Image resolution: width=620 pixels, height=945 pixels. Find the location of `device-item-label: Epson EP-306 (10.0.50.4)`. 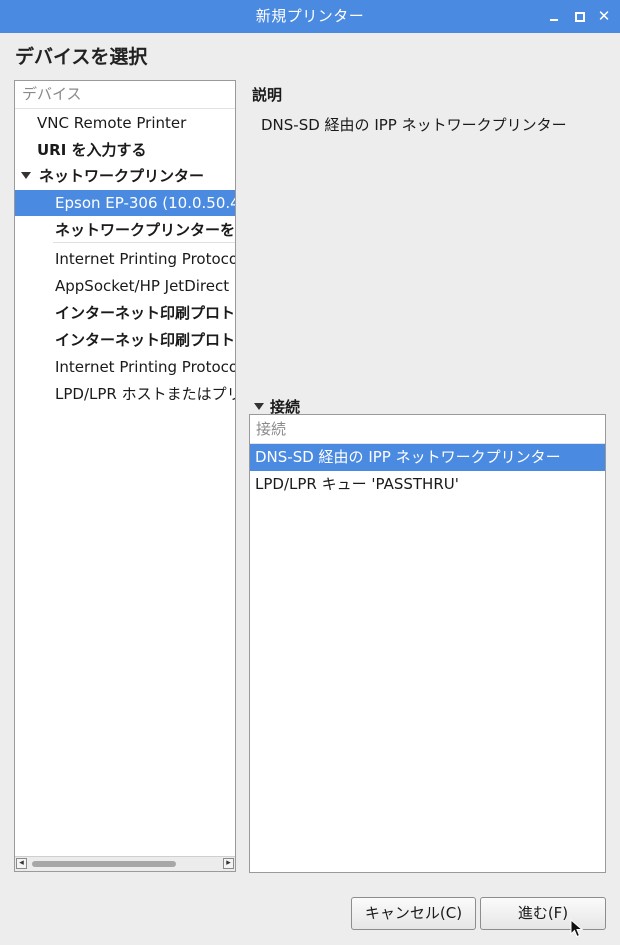

device-item-label: Epson EP-306 (10.0.50.4) is located at coordinates (145, 203).